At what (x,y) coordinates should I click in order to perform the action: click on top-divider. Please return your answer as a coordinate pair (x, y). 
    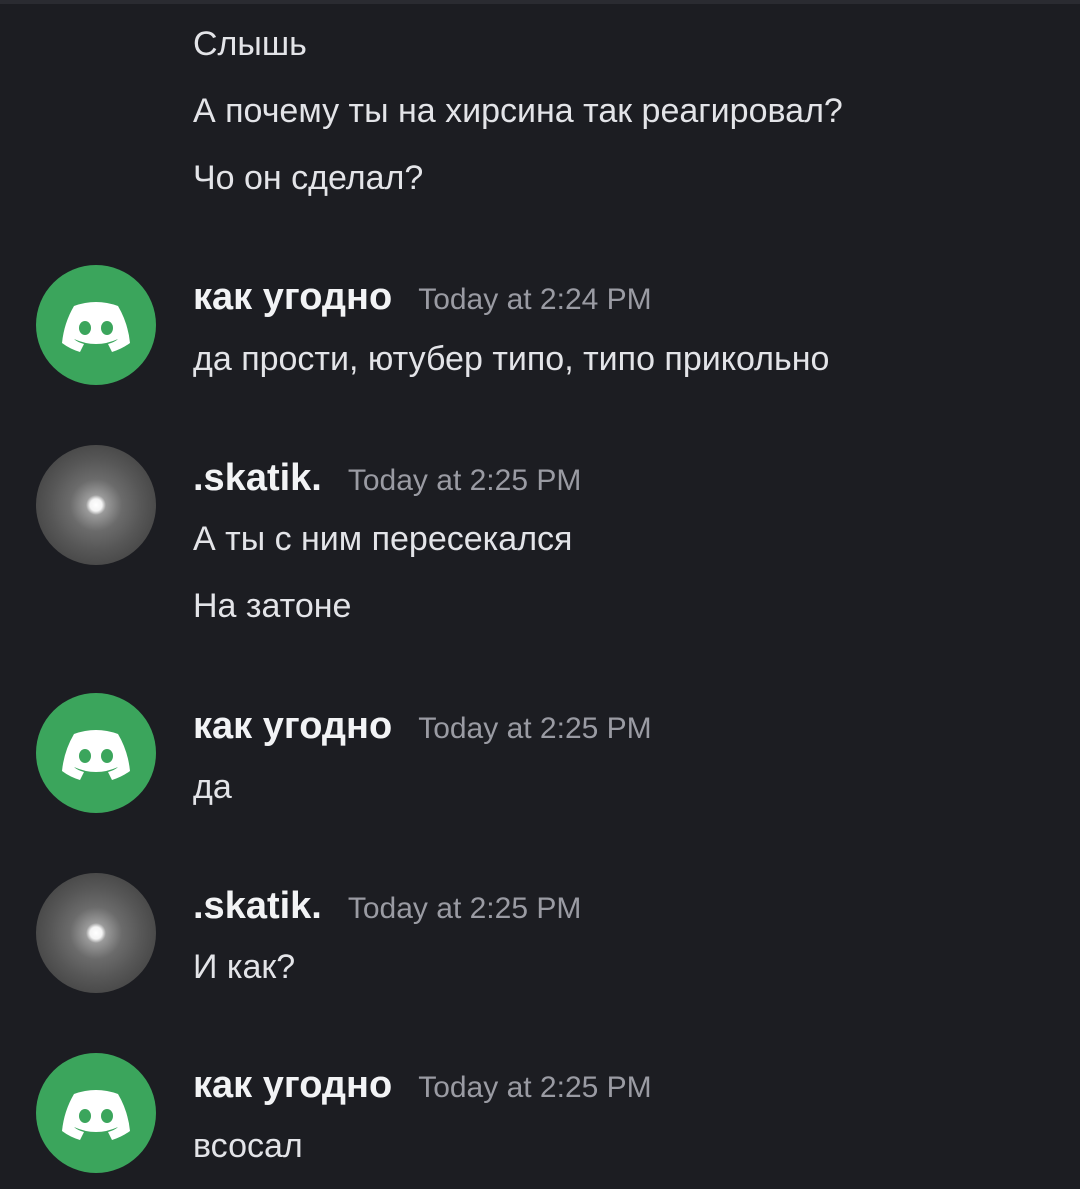
    Looking at the image, I should click on (540, 2).